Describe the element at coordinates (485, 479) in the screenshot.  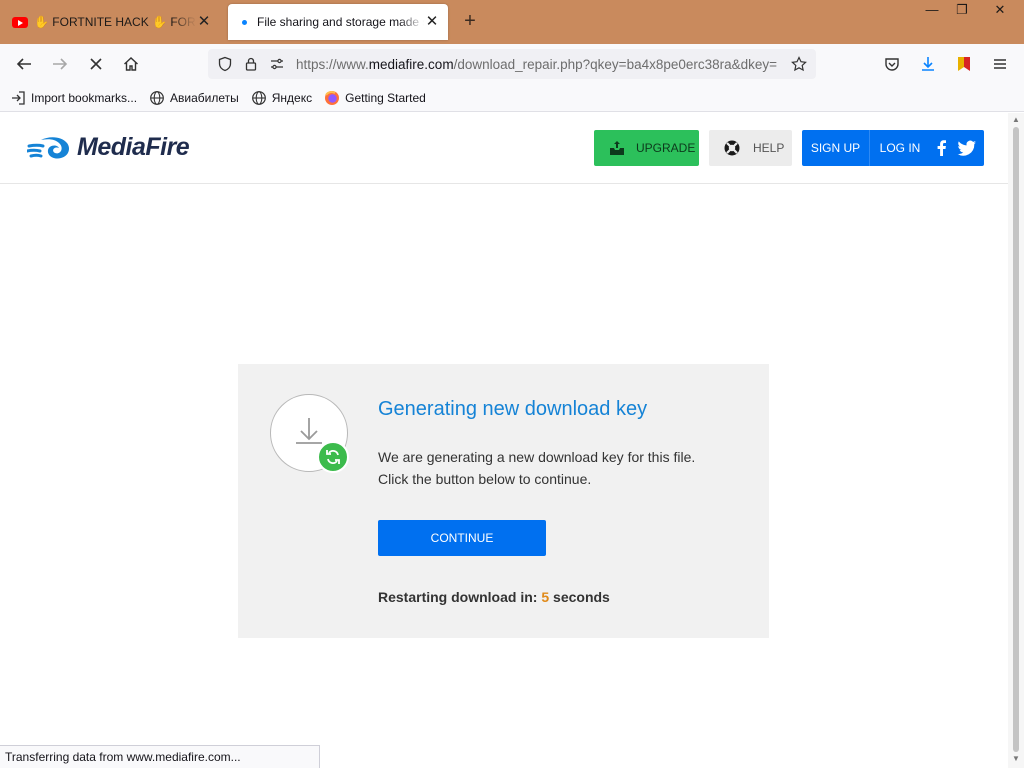
I see `description-line: Click the button below to continue.` at that location.